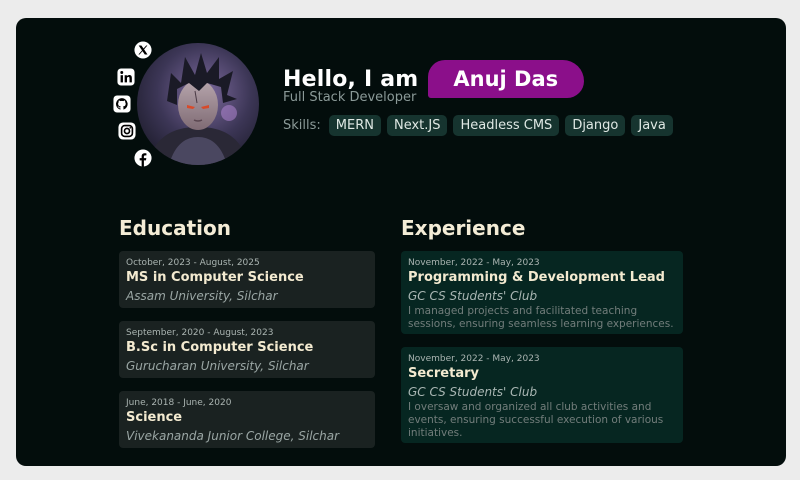 The width and height of the screenshot is (800, 480). Describe the element at coordinates (179, 403) in the screenshot. I see `item-dates: June, 2018 - June, 2020` at that location.